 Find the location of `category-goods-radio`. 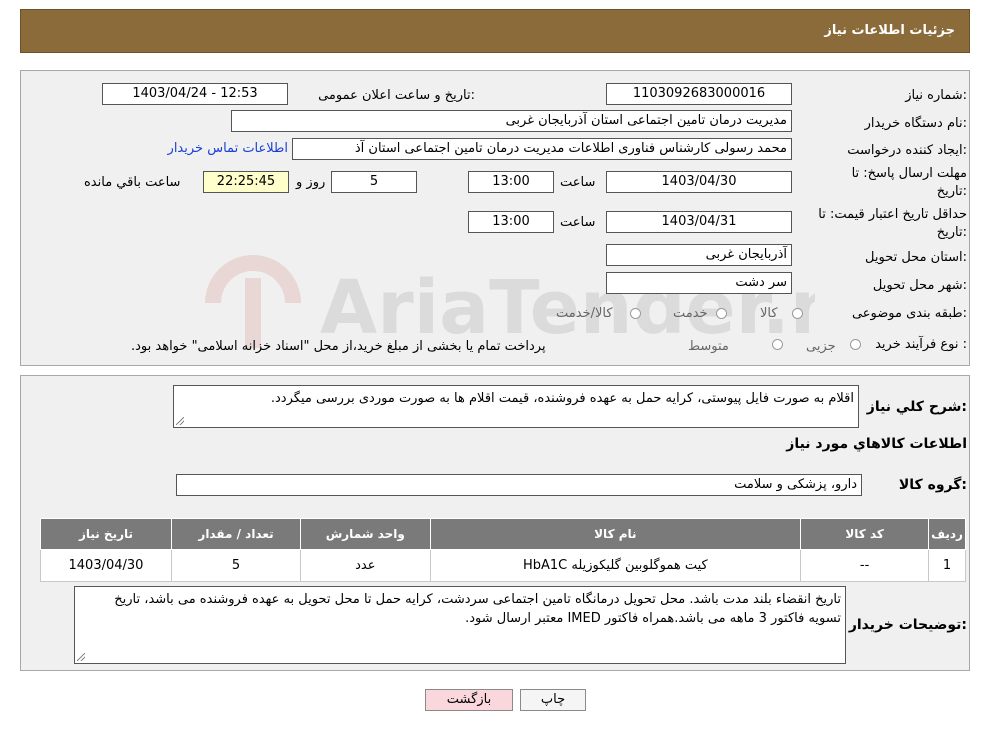

category-goods-radio is located at coordinates (797, 313).